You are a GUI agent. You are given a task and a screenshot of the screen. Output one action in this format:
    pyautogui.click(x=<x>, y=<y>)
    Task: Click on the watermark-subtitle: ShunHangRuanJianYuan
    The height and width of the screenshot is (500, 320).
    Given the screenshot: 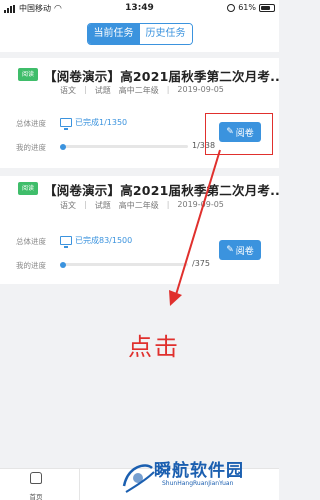 What is the action you would take?
    pyautogui.click(x=198, y=483)
    